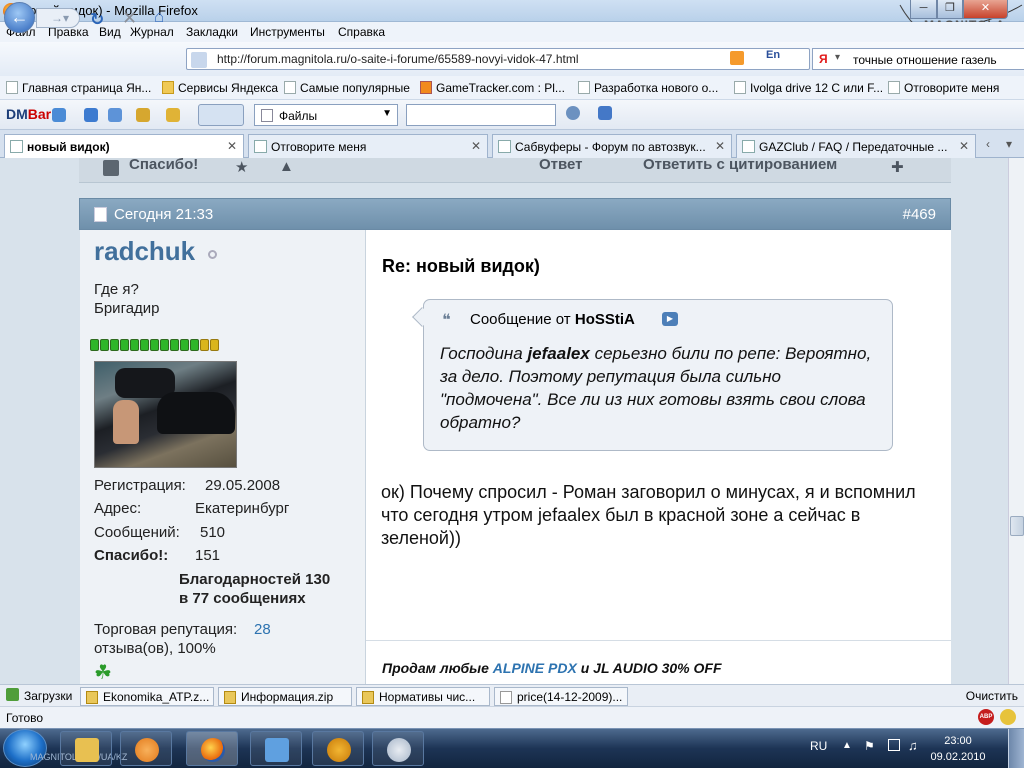 The width and height of the screenshot is (1024, 768). What do you see at coordinates (144, 251) in the screenshot?
I see `username-link: radchuk` at bounding box center [144, 251].